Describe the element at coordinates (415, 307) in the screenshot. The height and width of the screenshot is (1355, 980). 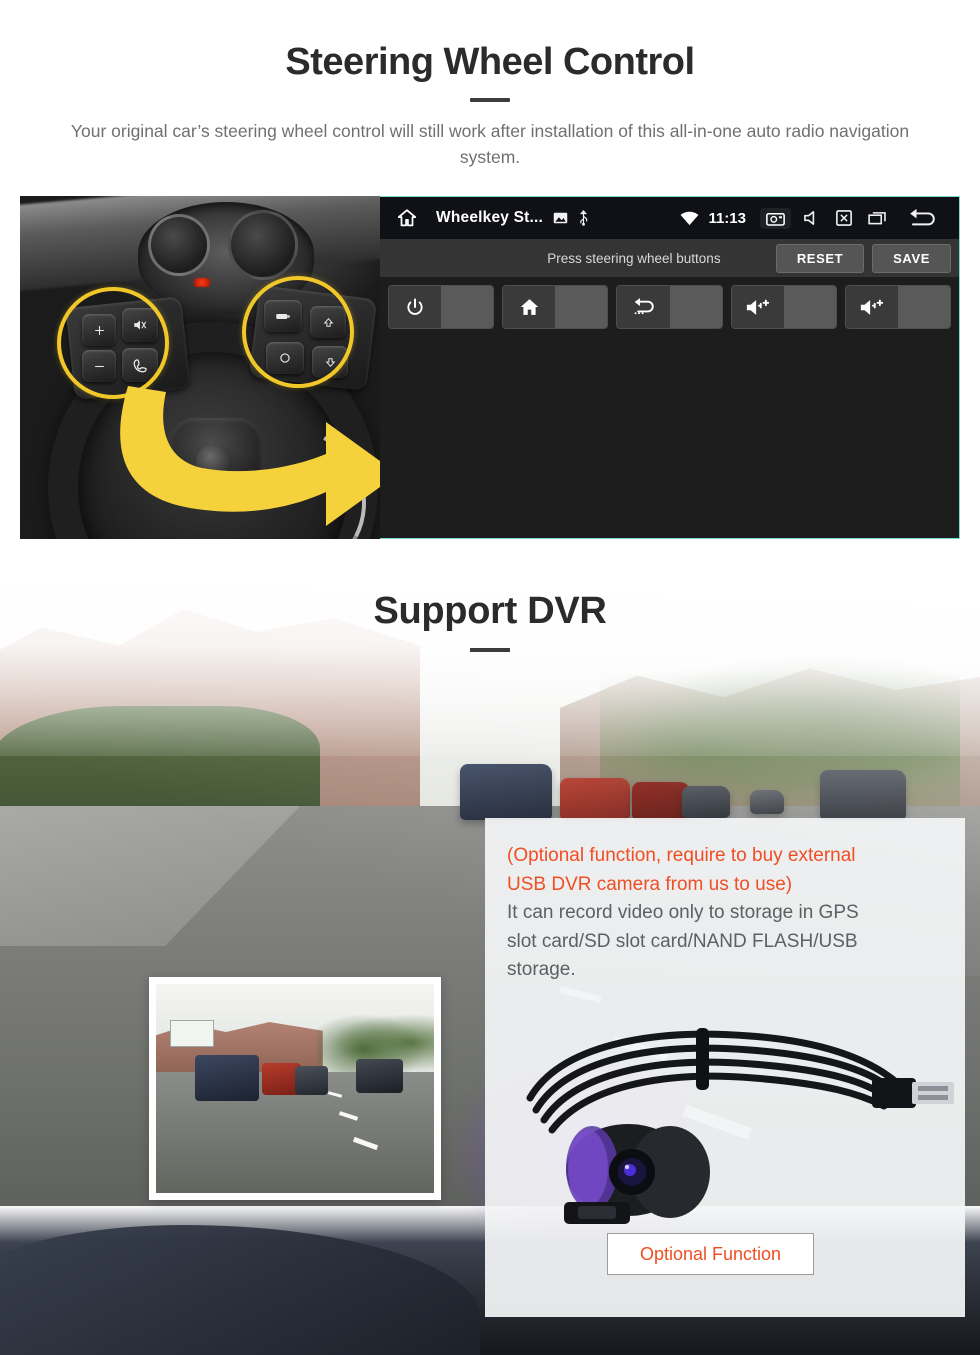
I see `power-icon` at that location.